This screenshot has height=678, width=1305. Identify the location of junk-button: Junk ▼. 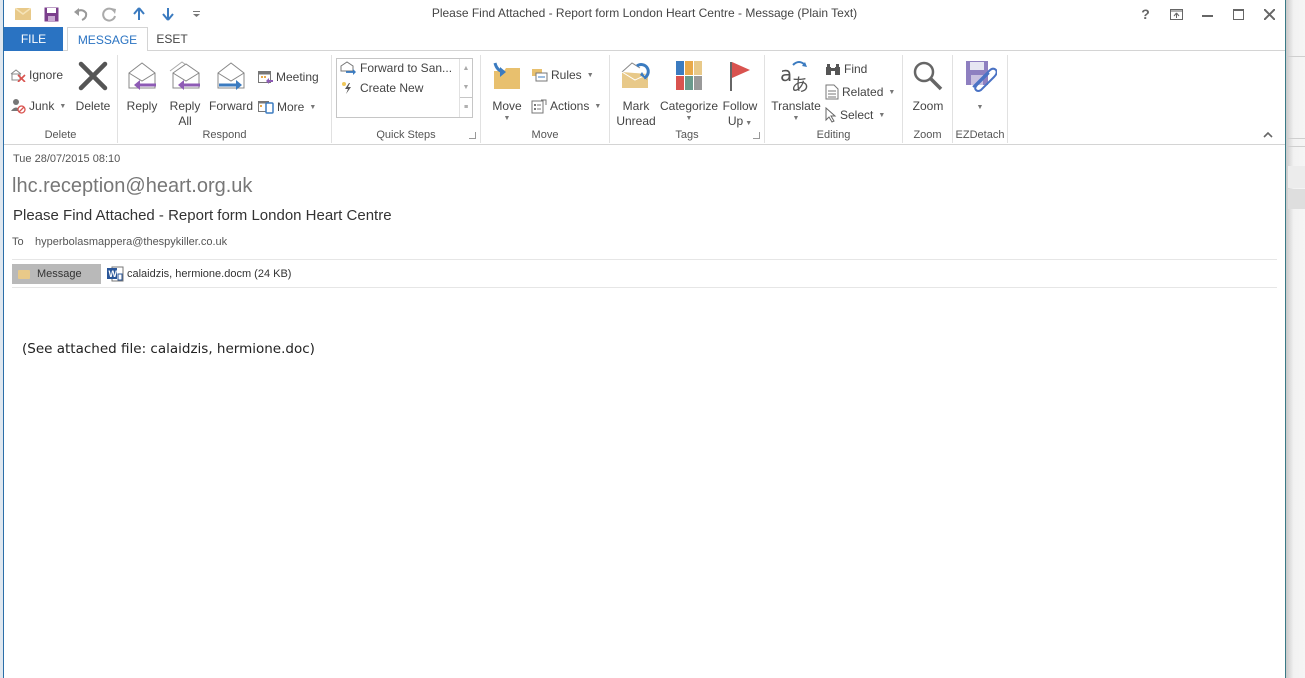
(38, 106).